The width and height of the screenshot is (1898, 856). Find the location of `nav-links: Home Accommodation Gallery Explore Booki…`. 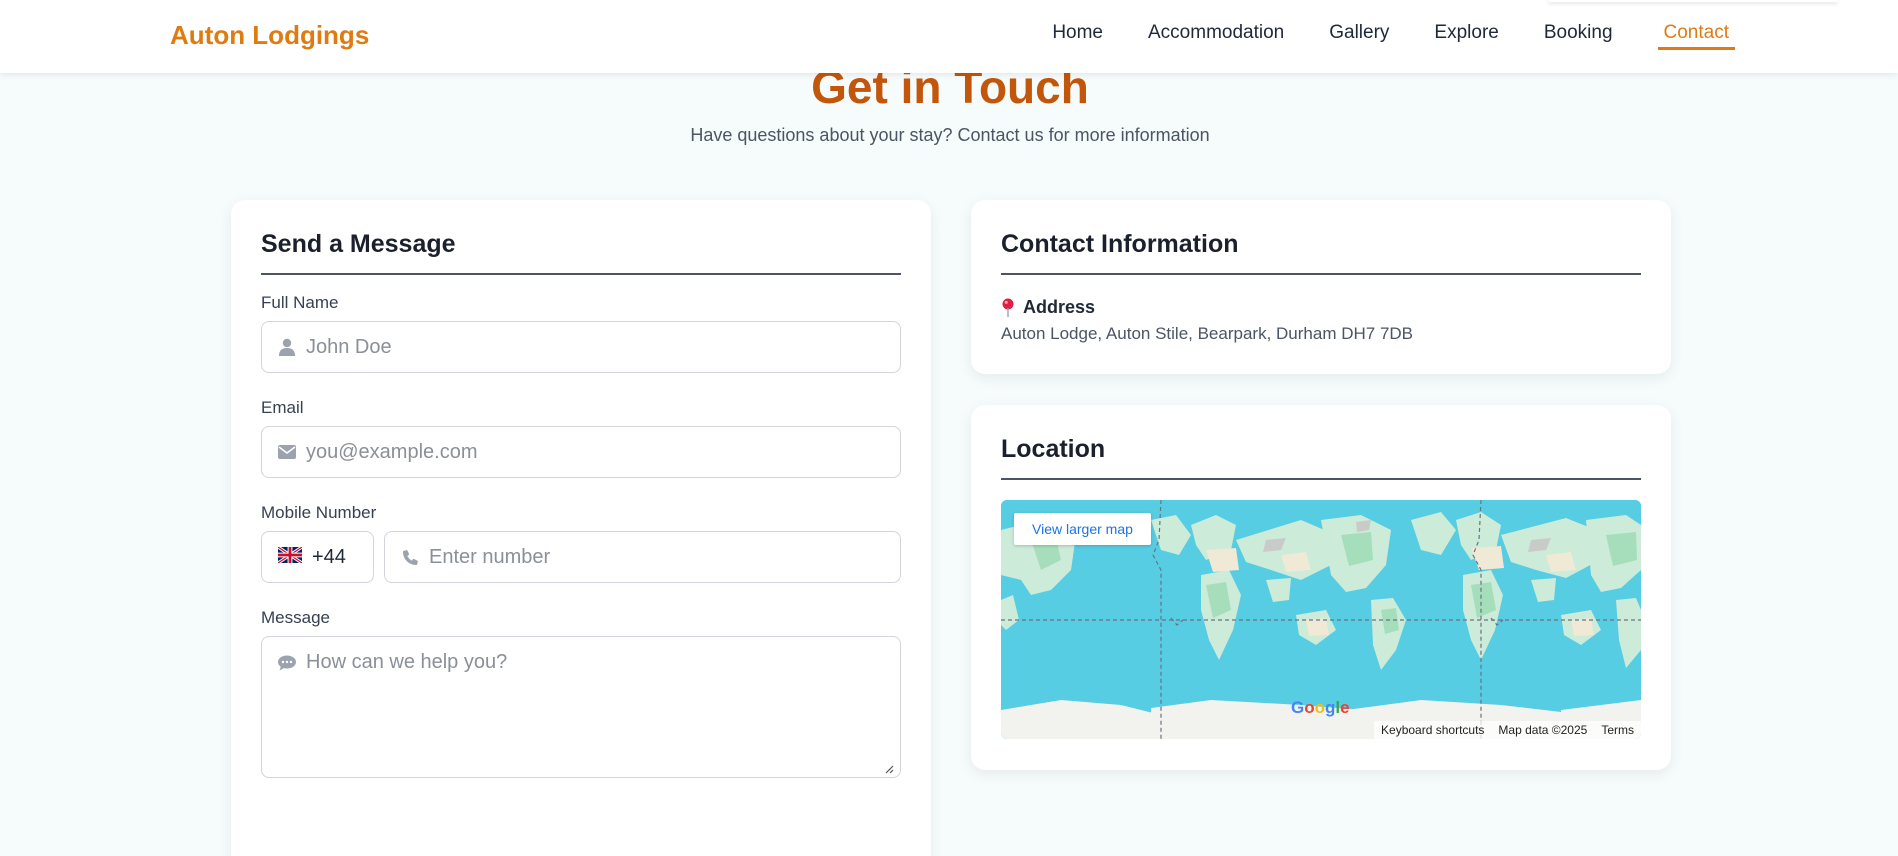

nav-links: Home Accommodation Gallery Explore Booki… is located at coordinates (1393, 36).